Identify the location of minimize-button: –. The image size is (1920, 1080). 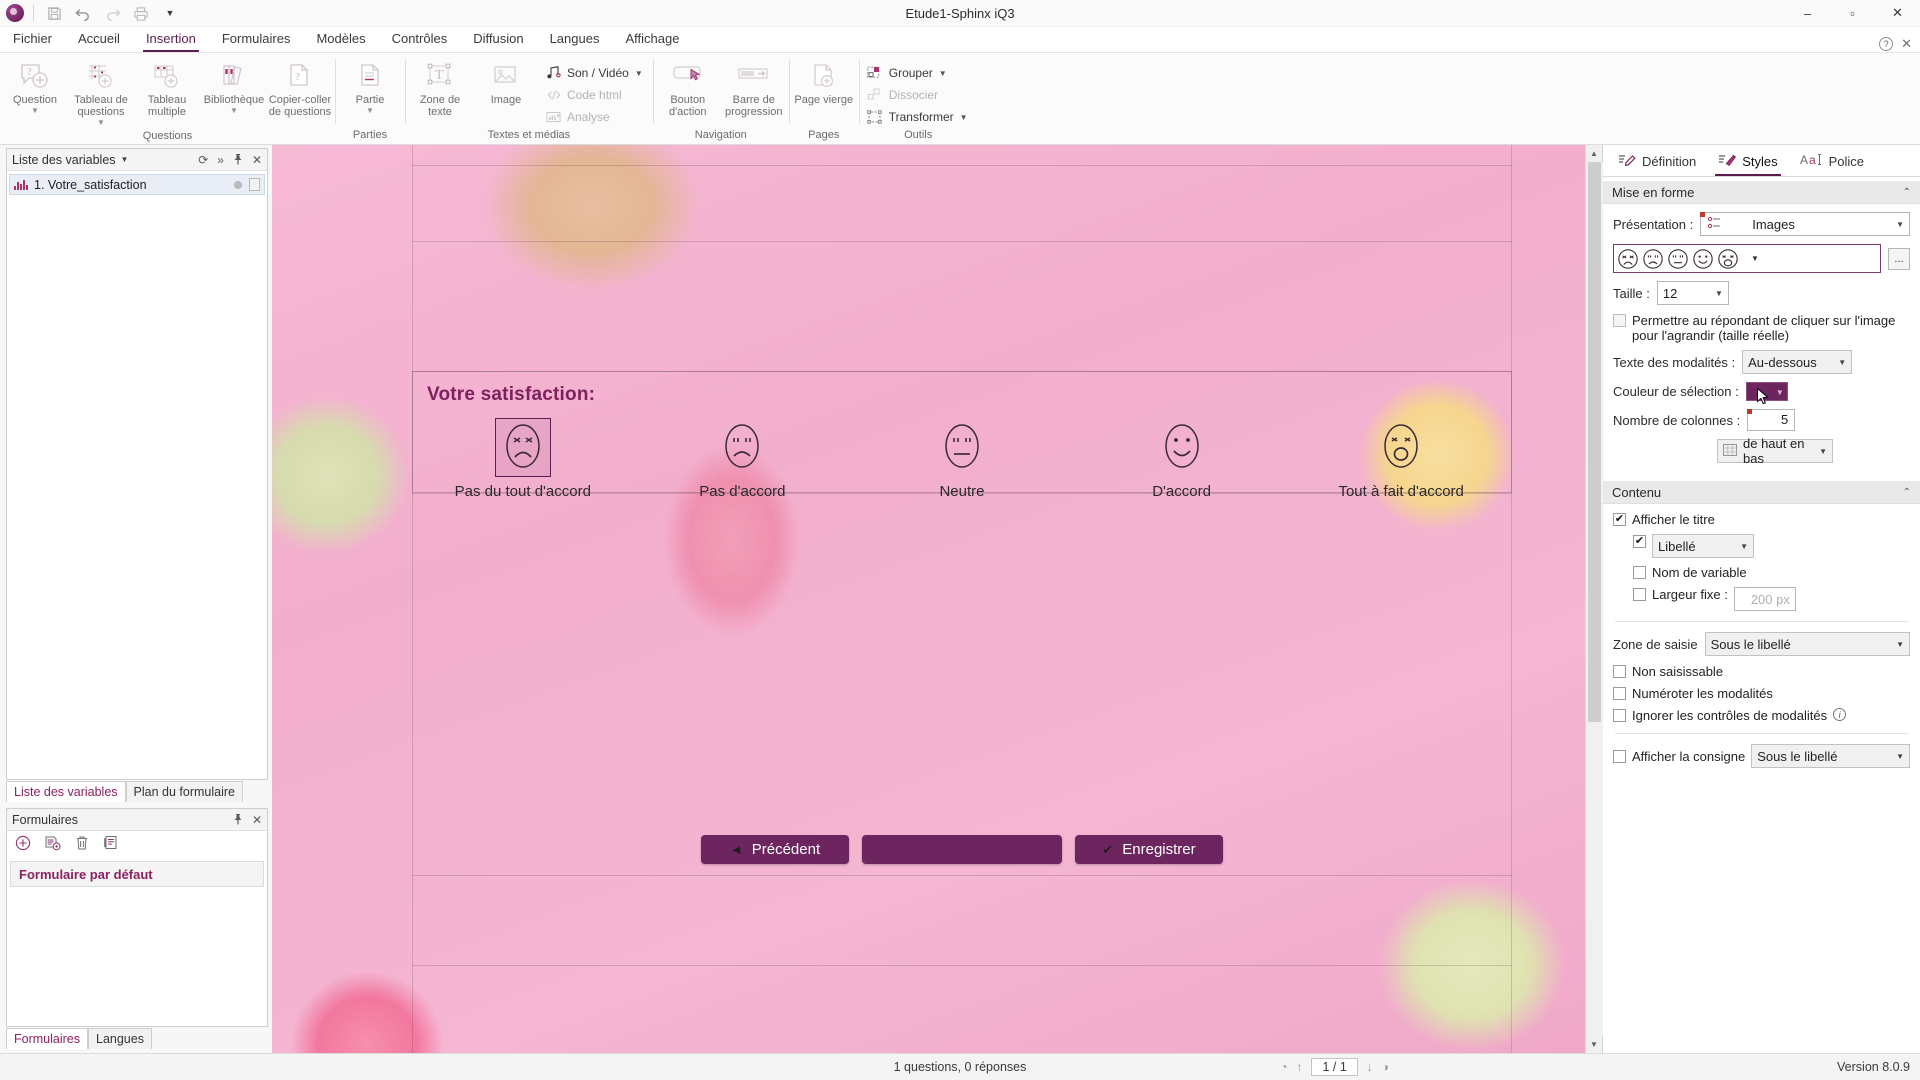
(1807, 13).